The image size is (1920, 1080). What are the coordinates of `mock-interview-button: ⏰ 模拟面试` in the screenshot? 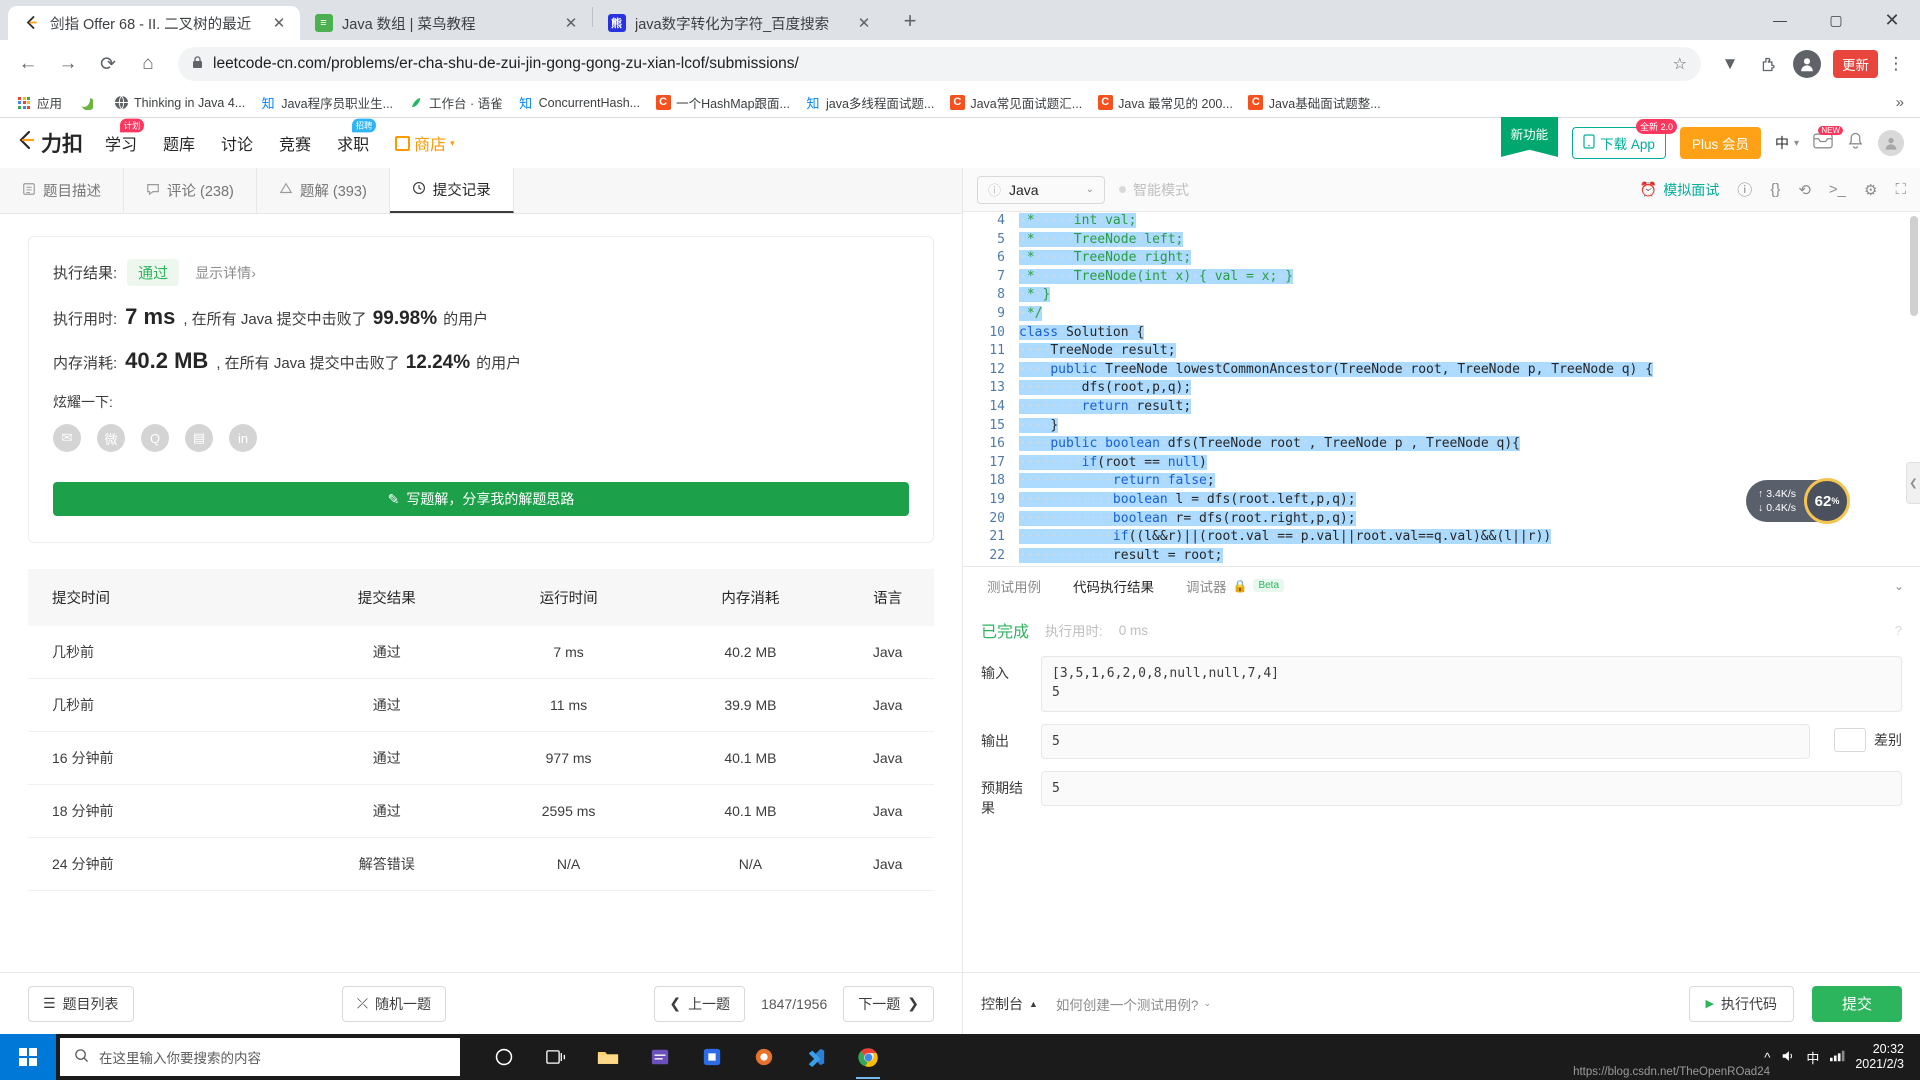 It's located at (1679, 190).